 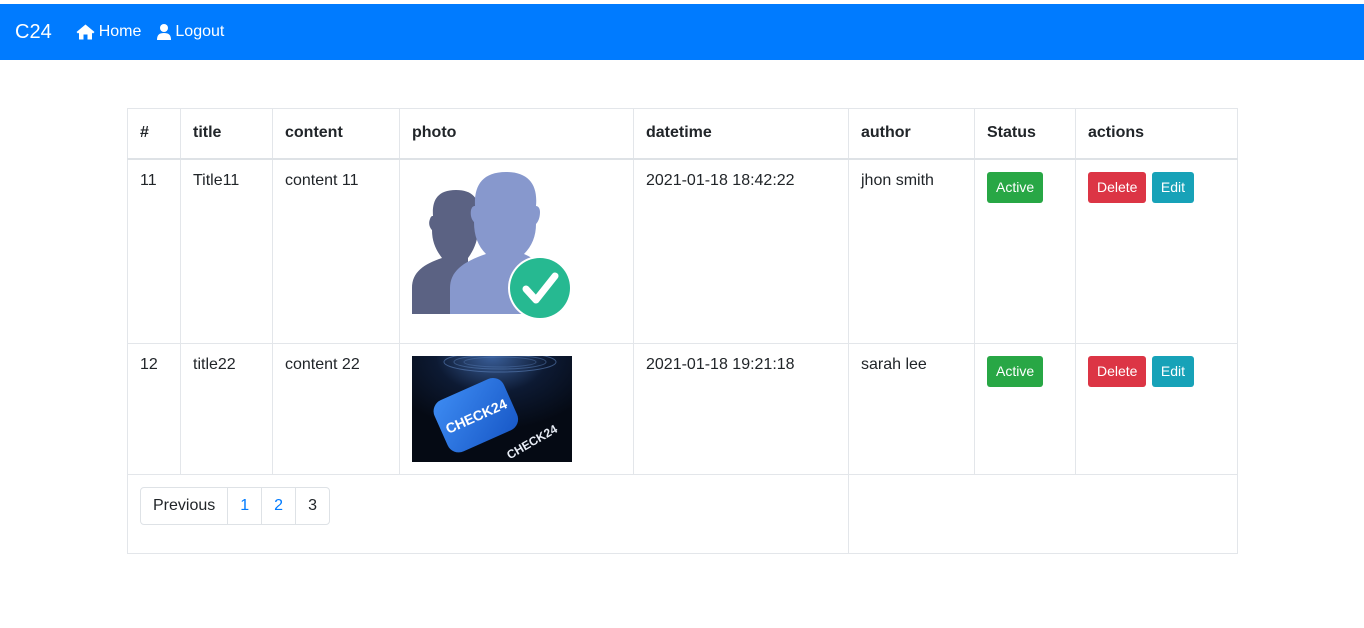 I want to click on nav-logout-label: Logout, so click(x=200, y=31).